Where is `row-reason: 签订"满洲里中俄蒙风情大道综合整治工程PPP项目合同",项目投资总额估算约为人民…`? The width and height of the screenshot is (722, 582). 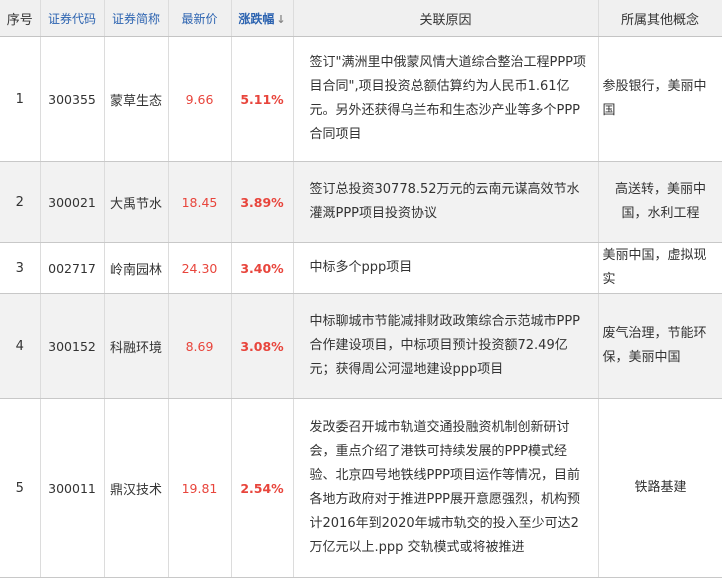 row-reason: 签订"满洲里中俄蒙风情大道综合整治工程PPP项目合同",项目投资总额估算约为人民… is located at coordinates (446, 99).